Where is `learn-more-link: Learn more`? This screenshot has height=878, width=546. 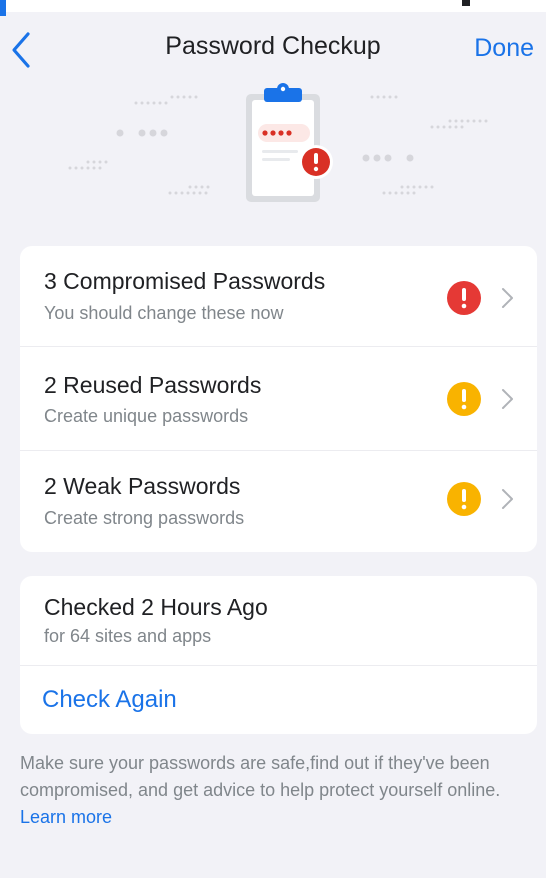 learn-more-link: Learn more is located at coordinates (66, 817).